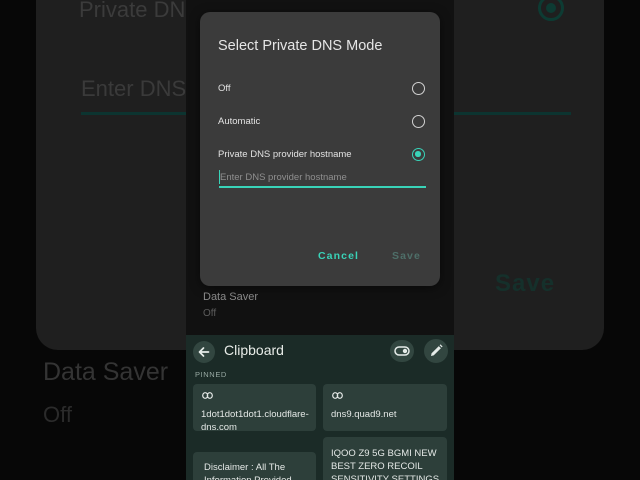 The height and width of the screenshot is (480, 640). I want to click on back-arrow-icon, so click(204, 352).